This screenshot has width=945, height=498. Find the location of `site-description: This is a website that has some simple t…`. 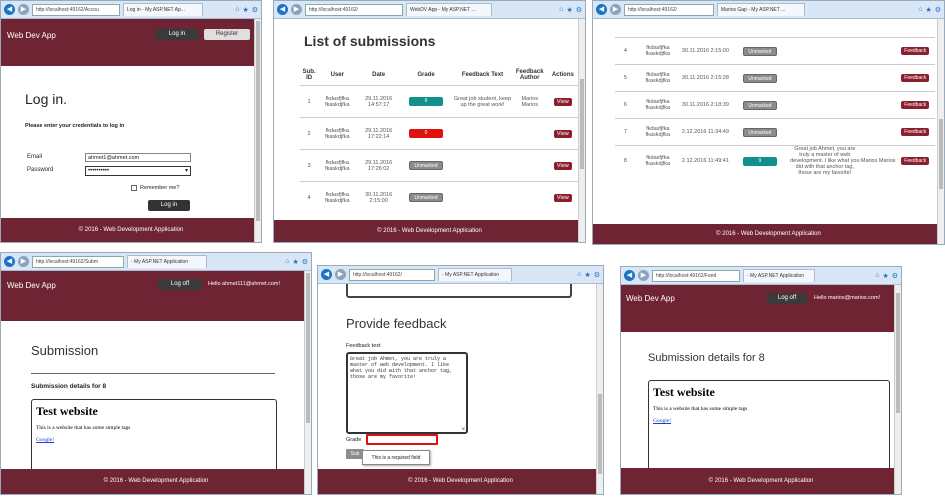

site-description: This is a website that has some simple t… is located at coordinates (83, 428).